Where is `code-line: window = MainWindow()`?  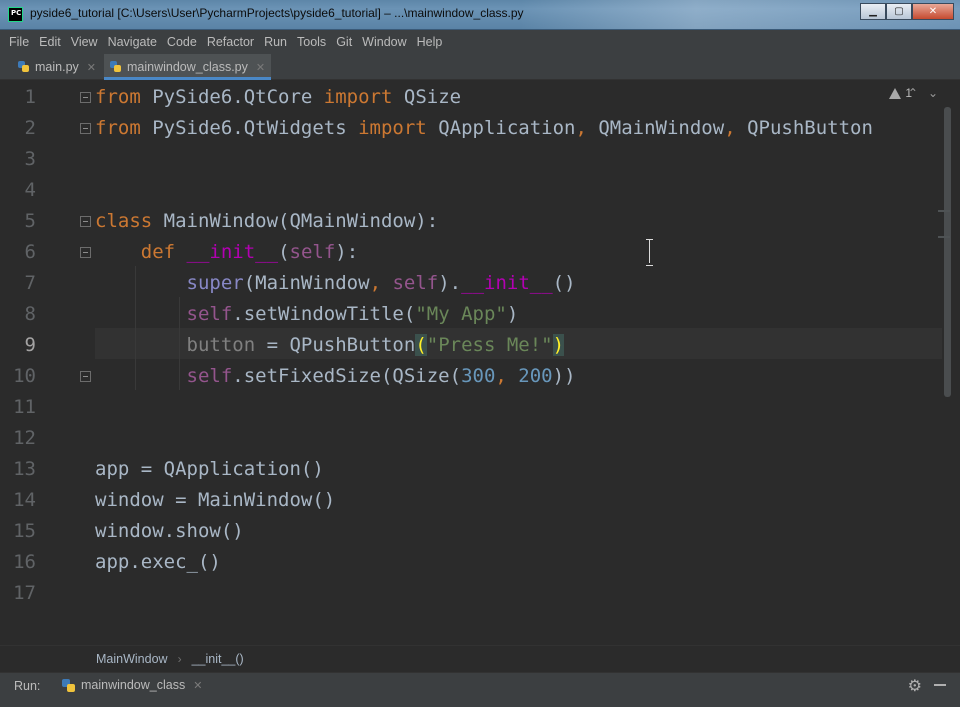 code-line: window = MainWindow() is located at coordinates (215, 500).